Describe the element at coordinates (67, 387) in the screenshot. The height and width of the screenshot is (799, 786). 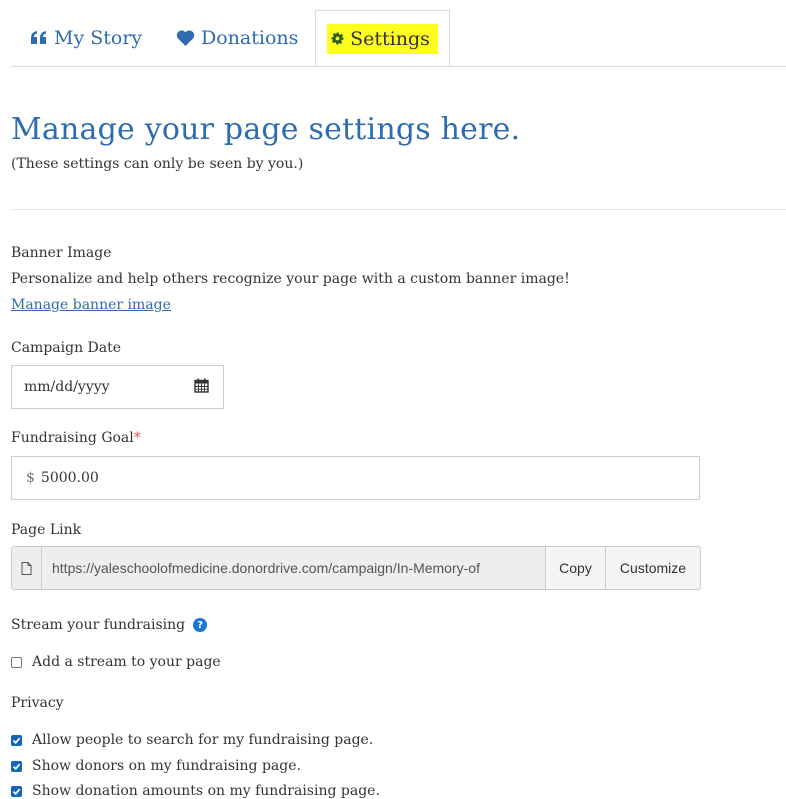
I see `campaign-date-placeholder: mm/dd/yyyy` at that location.